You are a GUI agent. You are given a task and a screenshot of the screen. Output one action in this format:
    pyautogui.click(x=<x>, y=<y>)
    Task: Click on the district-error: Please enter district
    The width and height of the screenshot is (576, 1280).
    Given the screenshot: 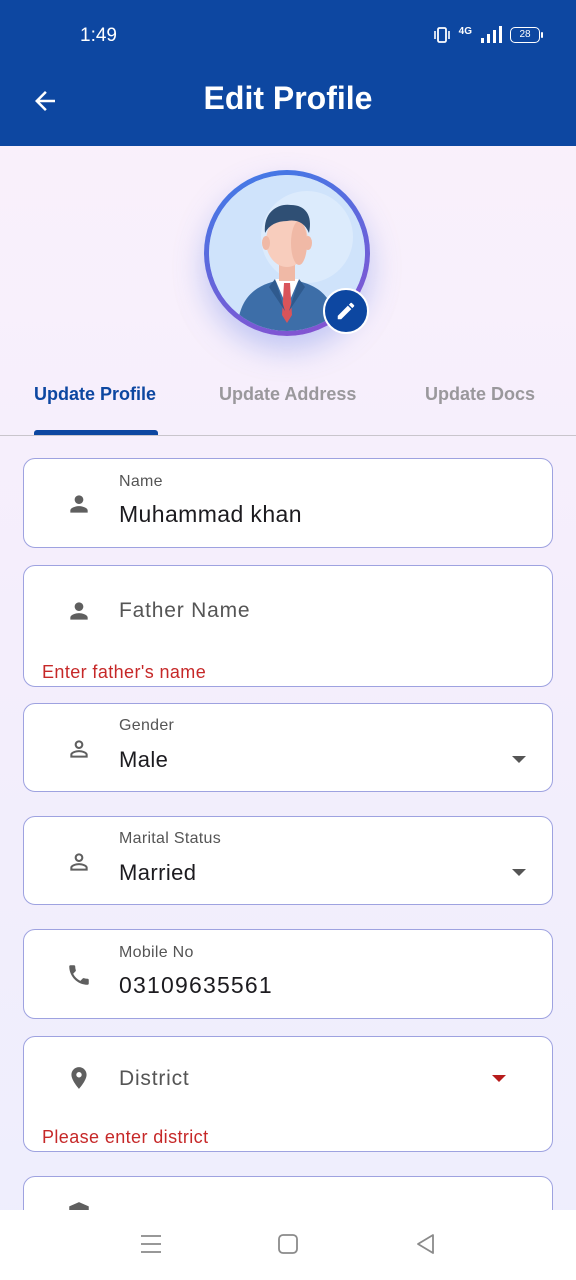 What is the action you would take?
    pyautogui.click(x=125, y=1137)
    